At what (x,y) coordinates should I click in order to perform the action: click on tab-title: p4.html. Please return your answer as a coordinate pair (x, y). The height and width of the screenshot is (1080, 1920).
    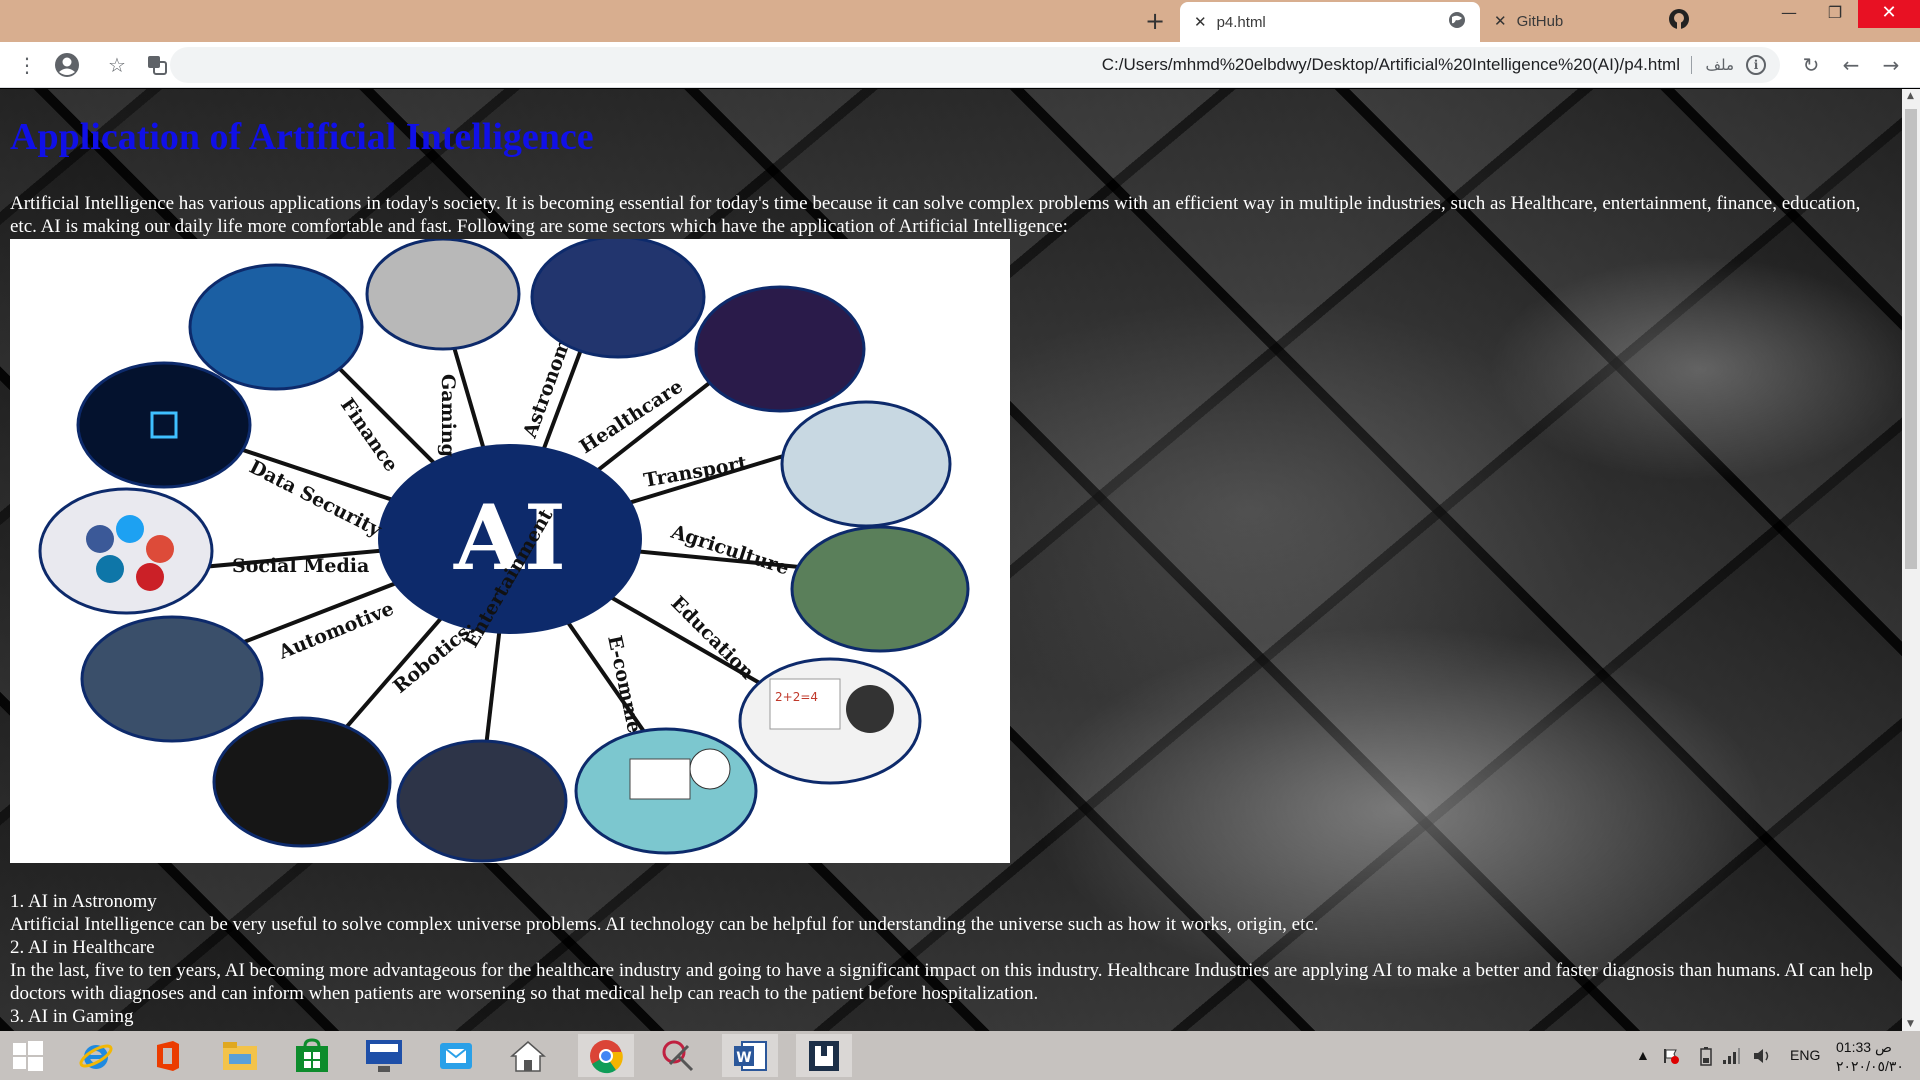
    Looking at the image, I should click on (1241, 22).